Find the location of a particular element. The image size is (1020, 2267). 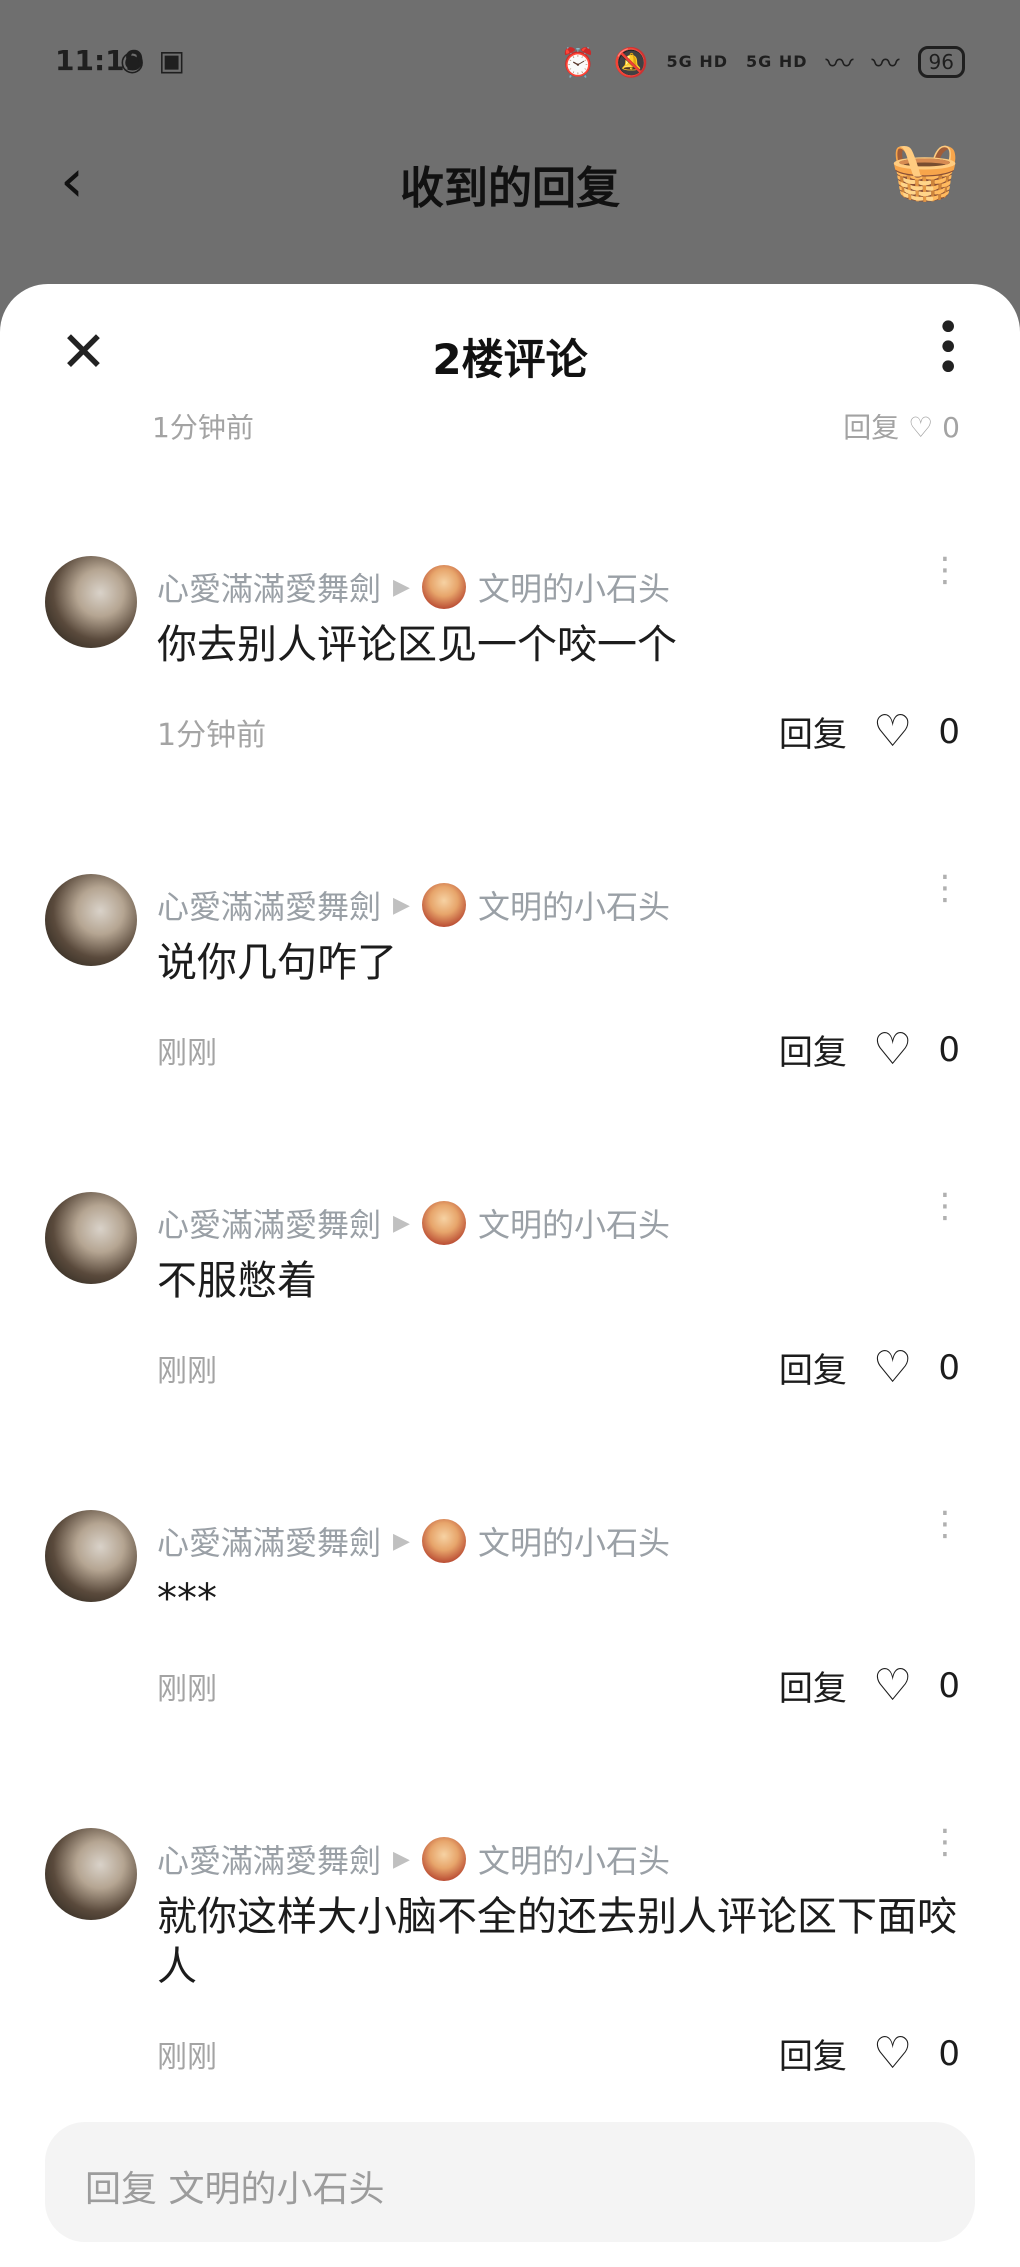

signal-2: 5G HD is located at coordinates (777, 61).